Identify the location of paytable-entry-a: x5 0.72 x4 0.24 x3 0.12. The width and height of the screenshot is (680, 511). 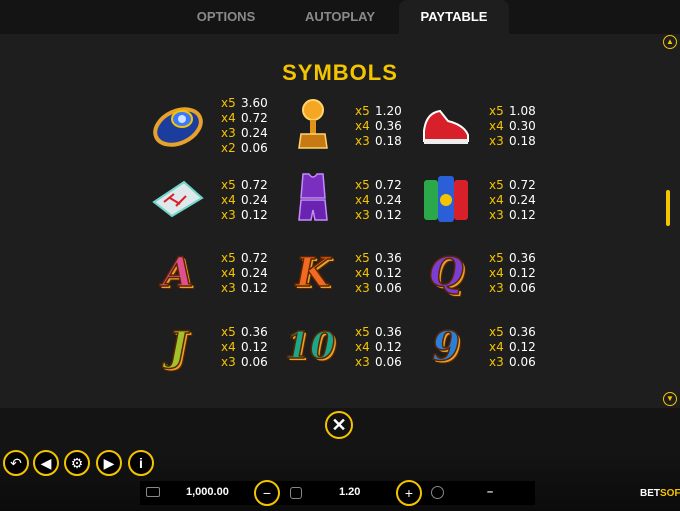
(244, 273).